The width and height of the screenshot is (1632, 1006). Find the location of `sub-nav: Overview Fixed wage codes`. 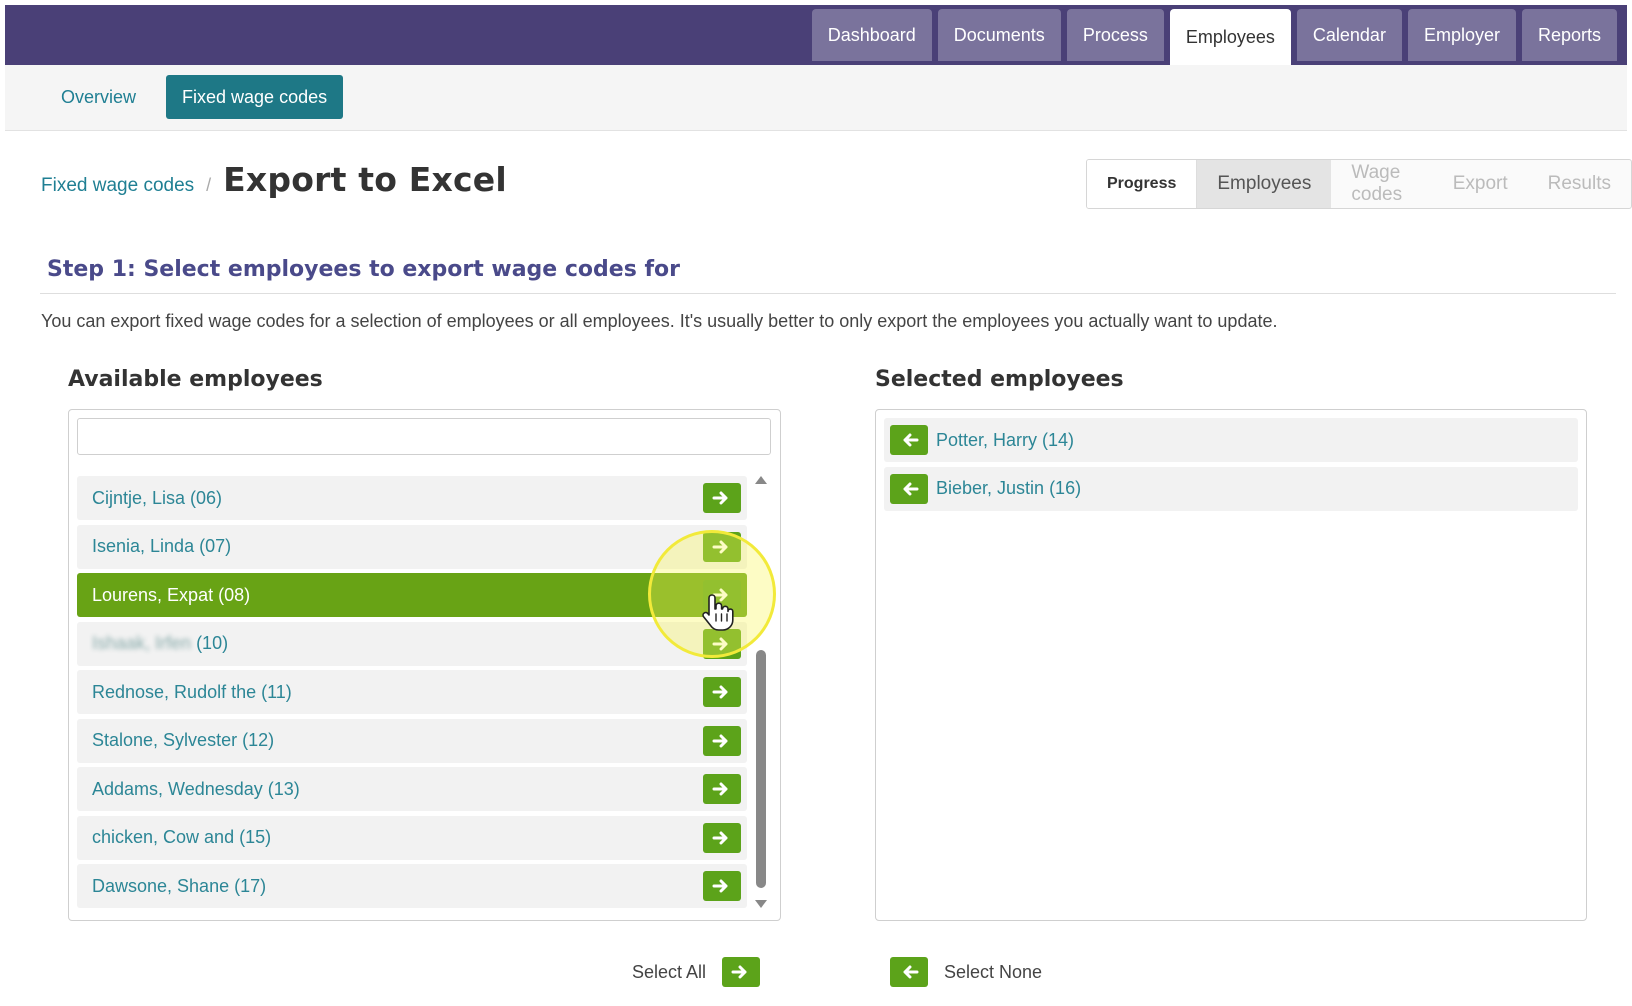

sub-nav: Overview Fixed wage codes is located at coordinates (194, 97).